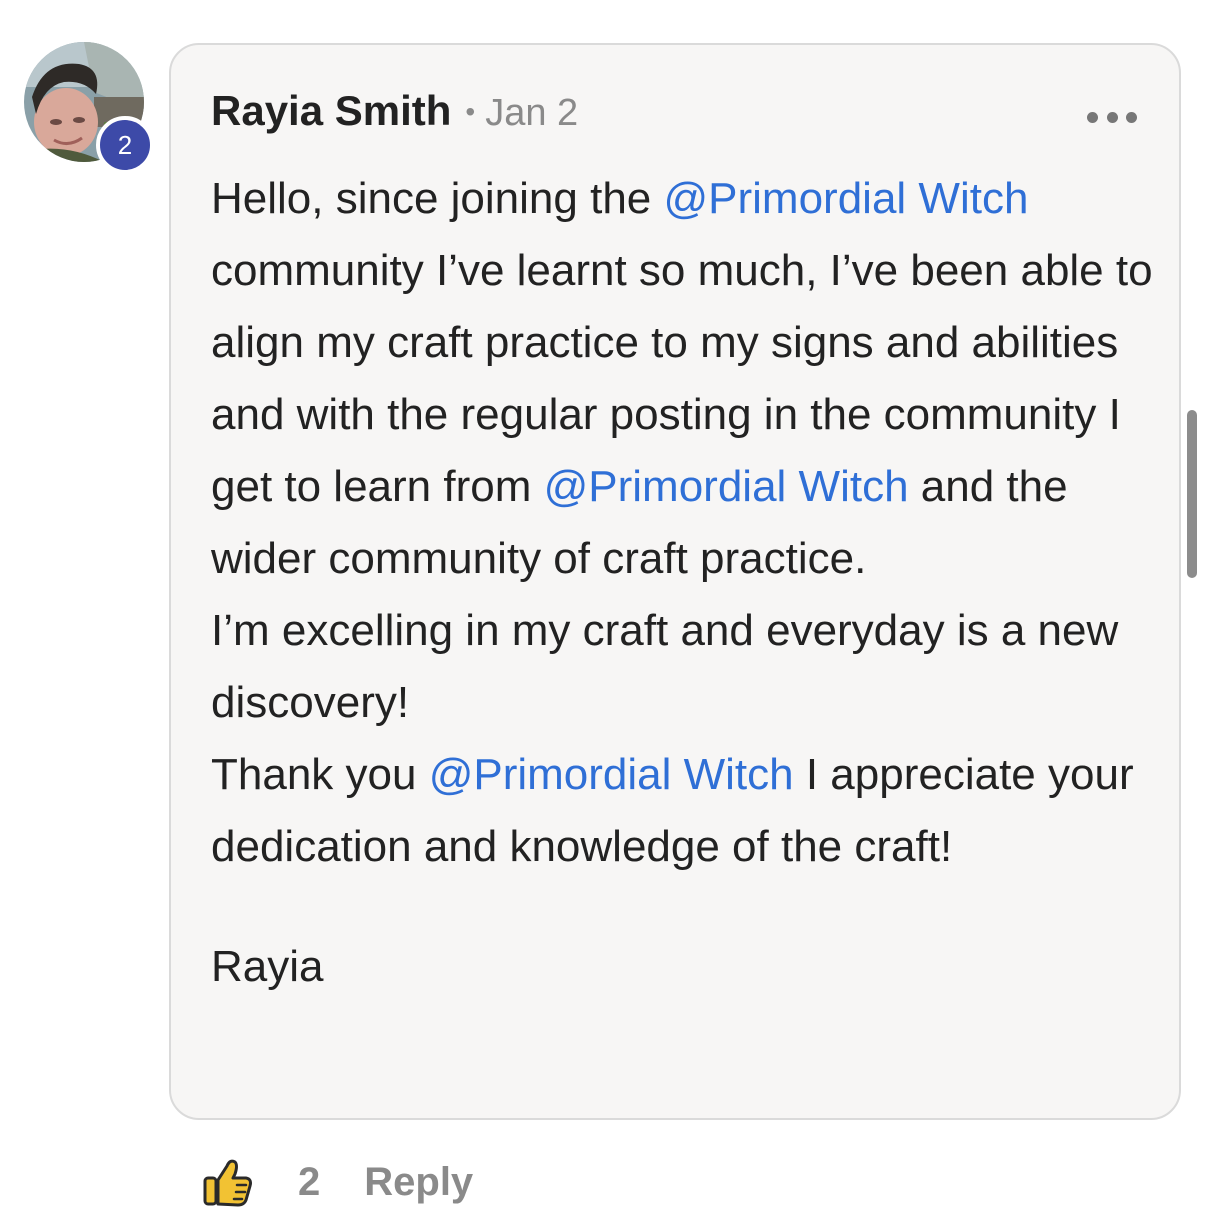 The width and height of the screenshot is (1206, 1227). I want to click on ellipsis-horizontal-icon, so click(1092, 117).